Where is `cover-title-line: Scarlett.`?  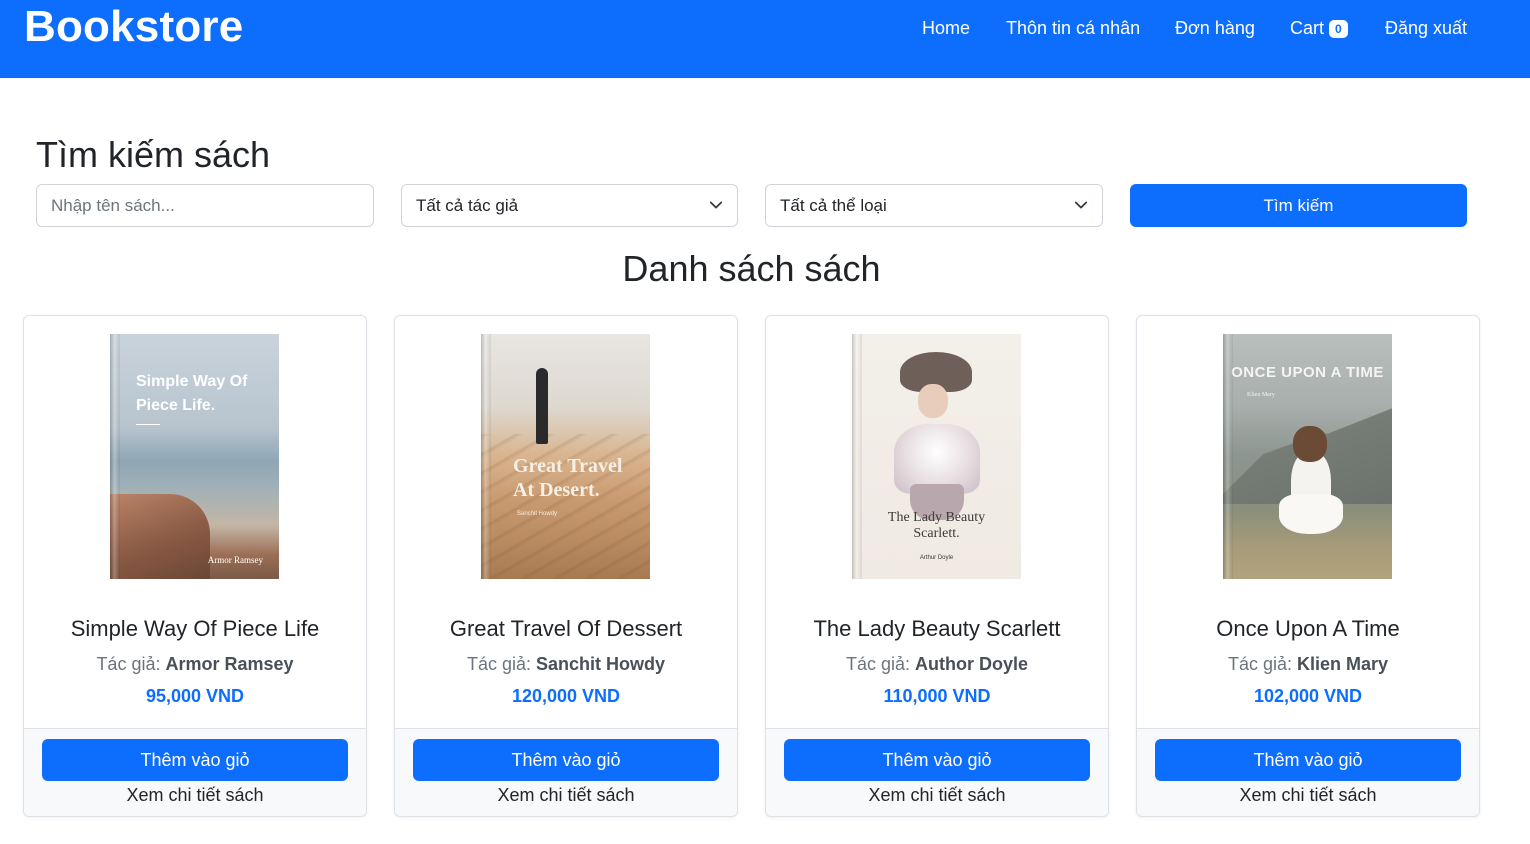 cover-title-line: Scarlett. is located at coordinates (936, 533).